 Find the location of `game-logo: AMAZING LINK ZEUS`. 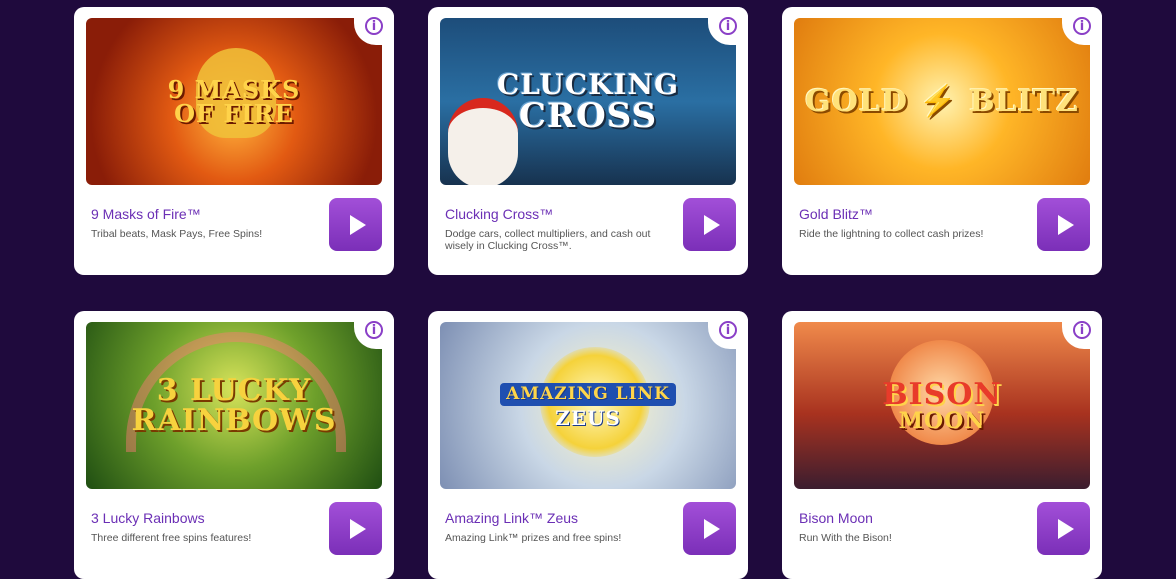

game-logo: AMAZING LINK ZEUS is located at coordinates (588, 405).